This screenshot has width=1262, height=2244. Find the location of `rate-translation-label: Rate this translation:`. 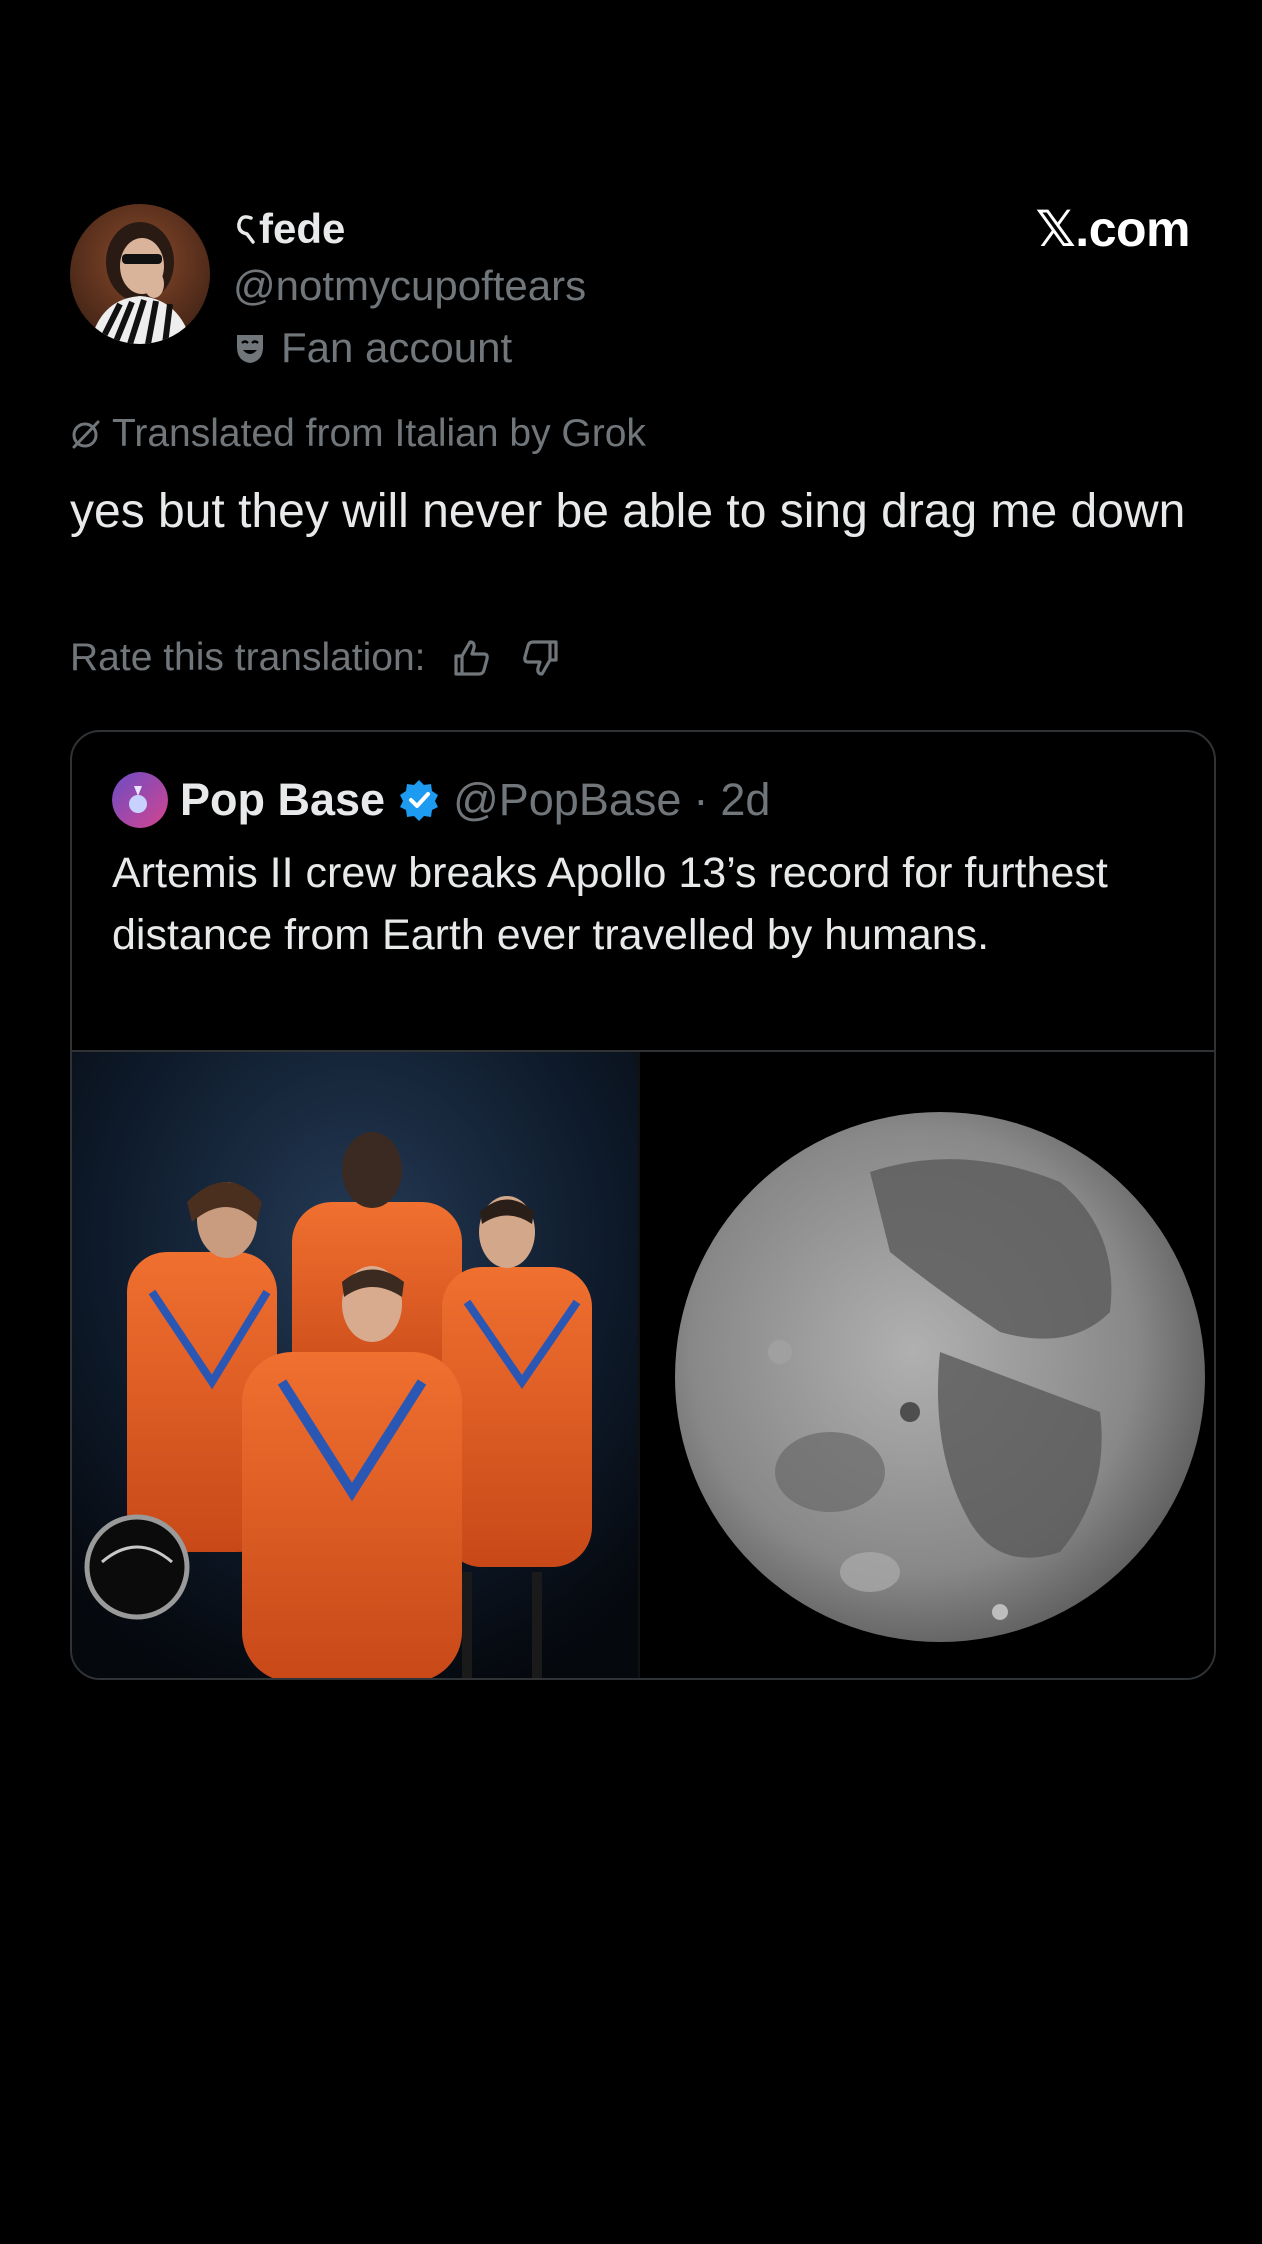

rate-translation-label: Rate this translation: is located at coordinates (248, 657).